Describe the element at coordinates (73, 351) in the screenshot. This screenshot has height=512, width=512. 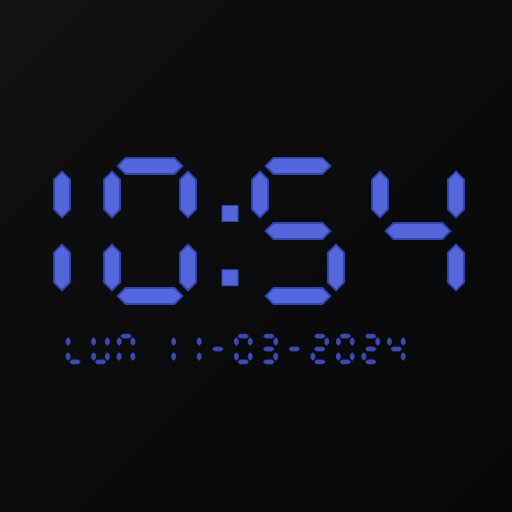
I see `date-char-L` at that location.